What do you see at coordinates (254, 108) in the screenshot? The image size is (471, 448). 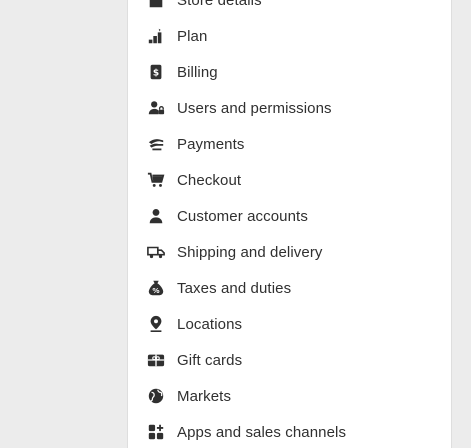 I see `sidebar-item-label: Users and permissions` at bounding box center [254, 108].